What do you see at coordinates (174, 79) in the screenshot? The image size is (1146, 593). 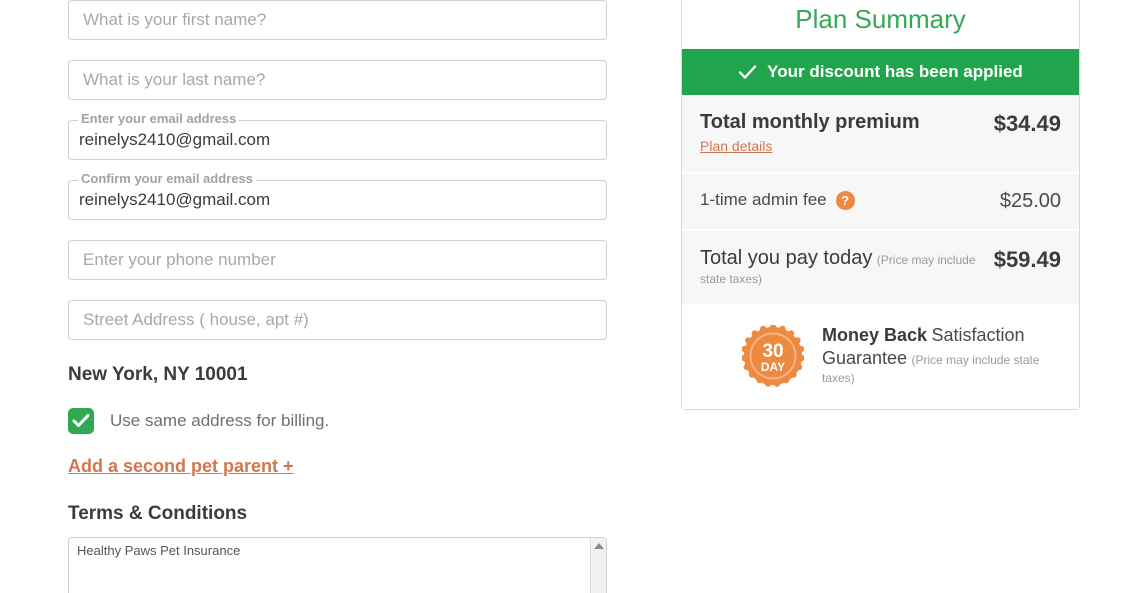 I see `last-name-placeholder: What is your last name?` at bounding box center [174, 79].